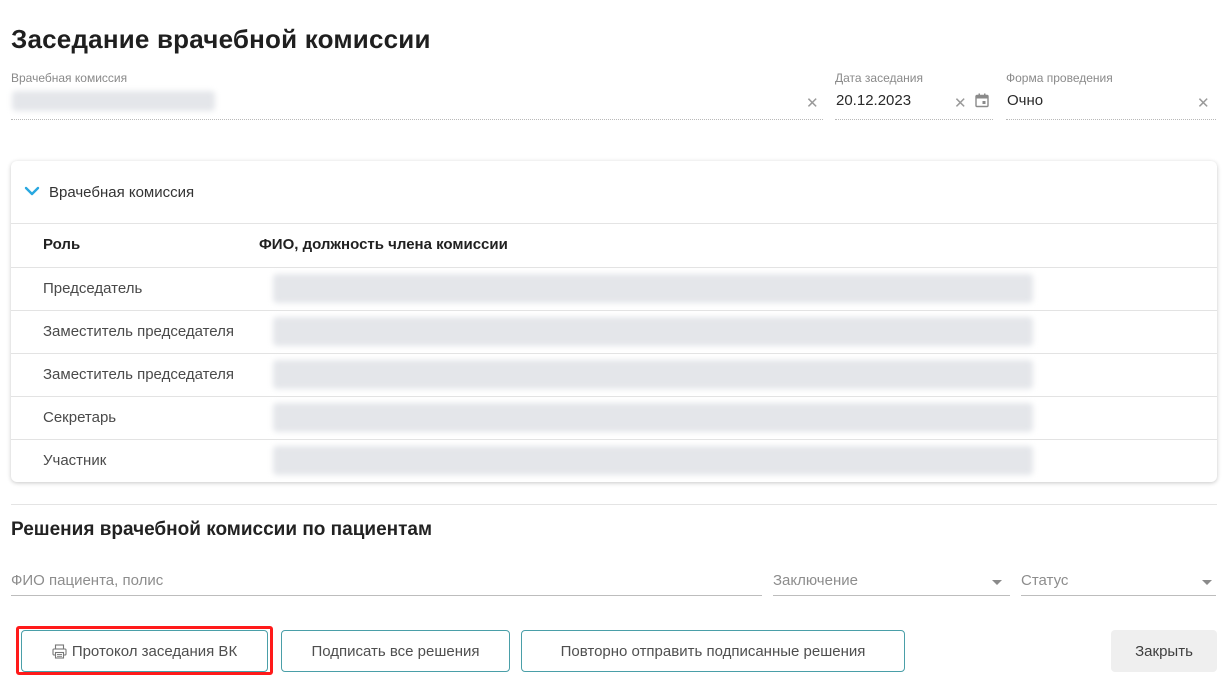 The height and width of the screenshot is (675, 1227). I want to click on sign-all-button-label: Подписать все решения, so click(395, 651).